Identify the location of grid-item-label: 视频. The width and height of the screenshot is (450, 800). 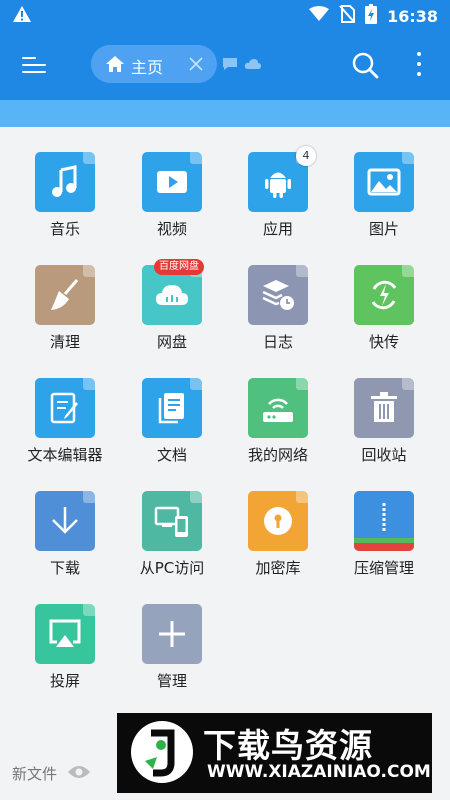
(171, 229).